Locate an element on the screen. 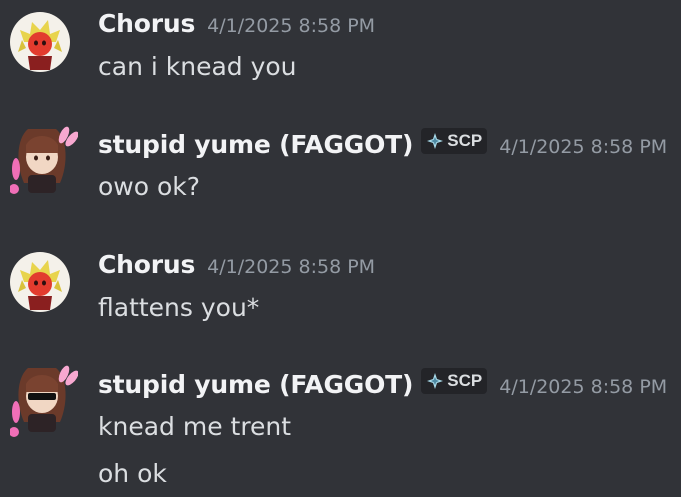 Image resolution: width=681 pixels, height=497 pixels. message-text: owo ok? is located at coordinates (149, 186).